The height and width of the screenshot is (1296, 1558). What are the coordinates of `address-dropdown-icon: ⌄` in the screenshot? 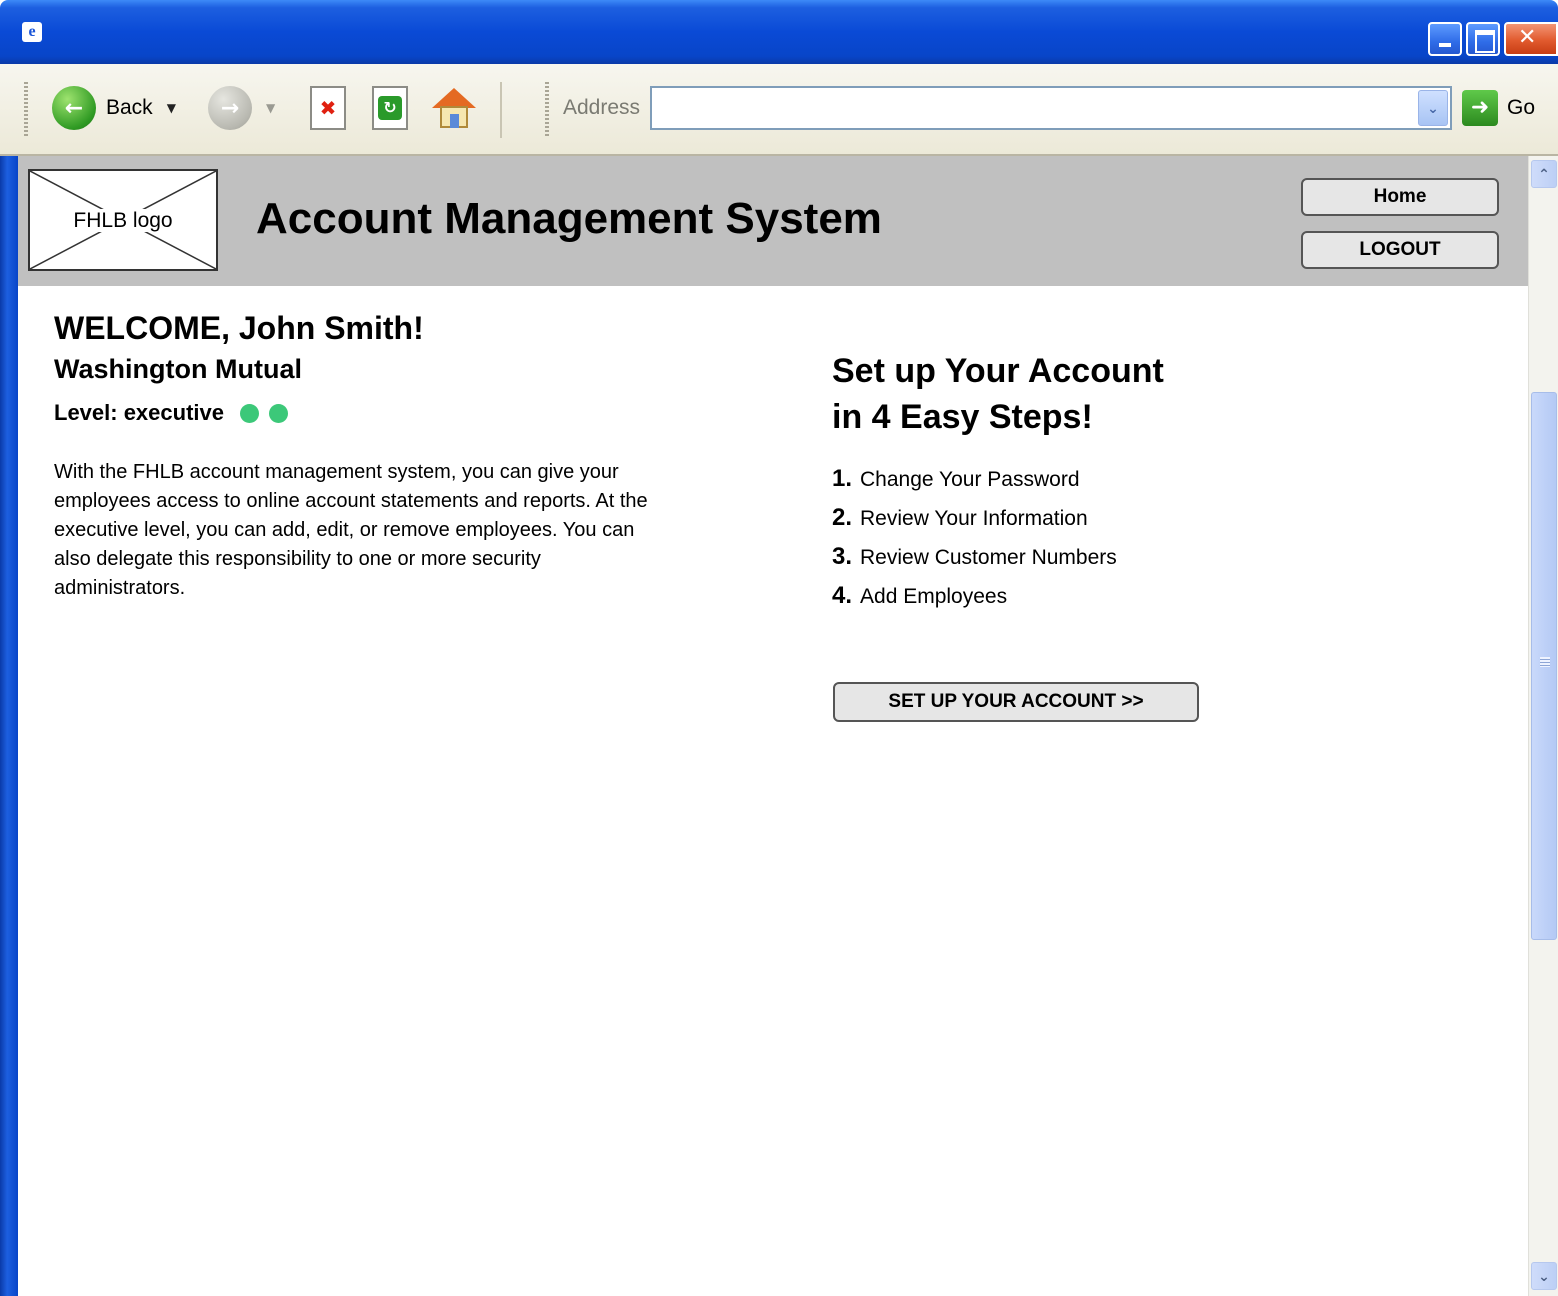 It's located at (1433, 108).